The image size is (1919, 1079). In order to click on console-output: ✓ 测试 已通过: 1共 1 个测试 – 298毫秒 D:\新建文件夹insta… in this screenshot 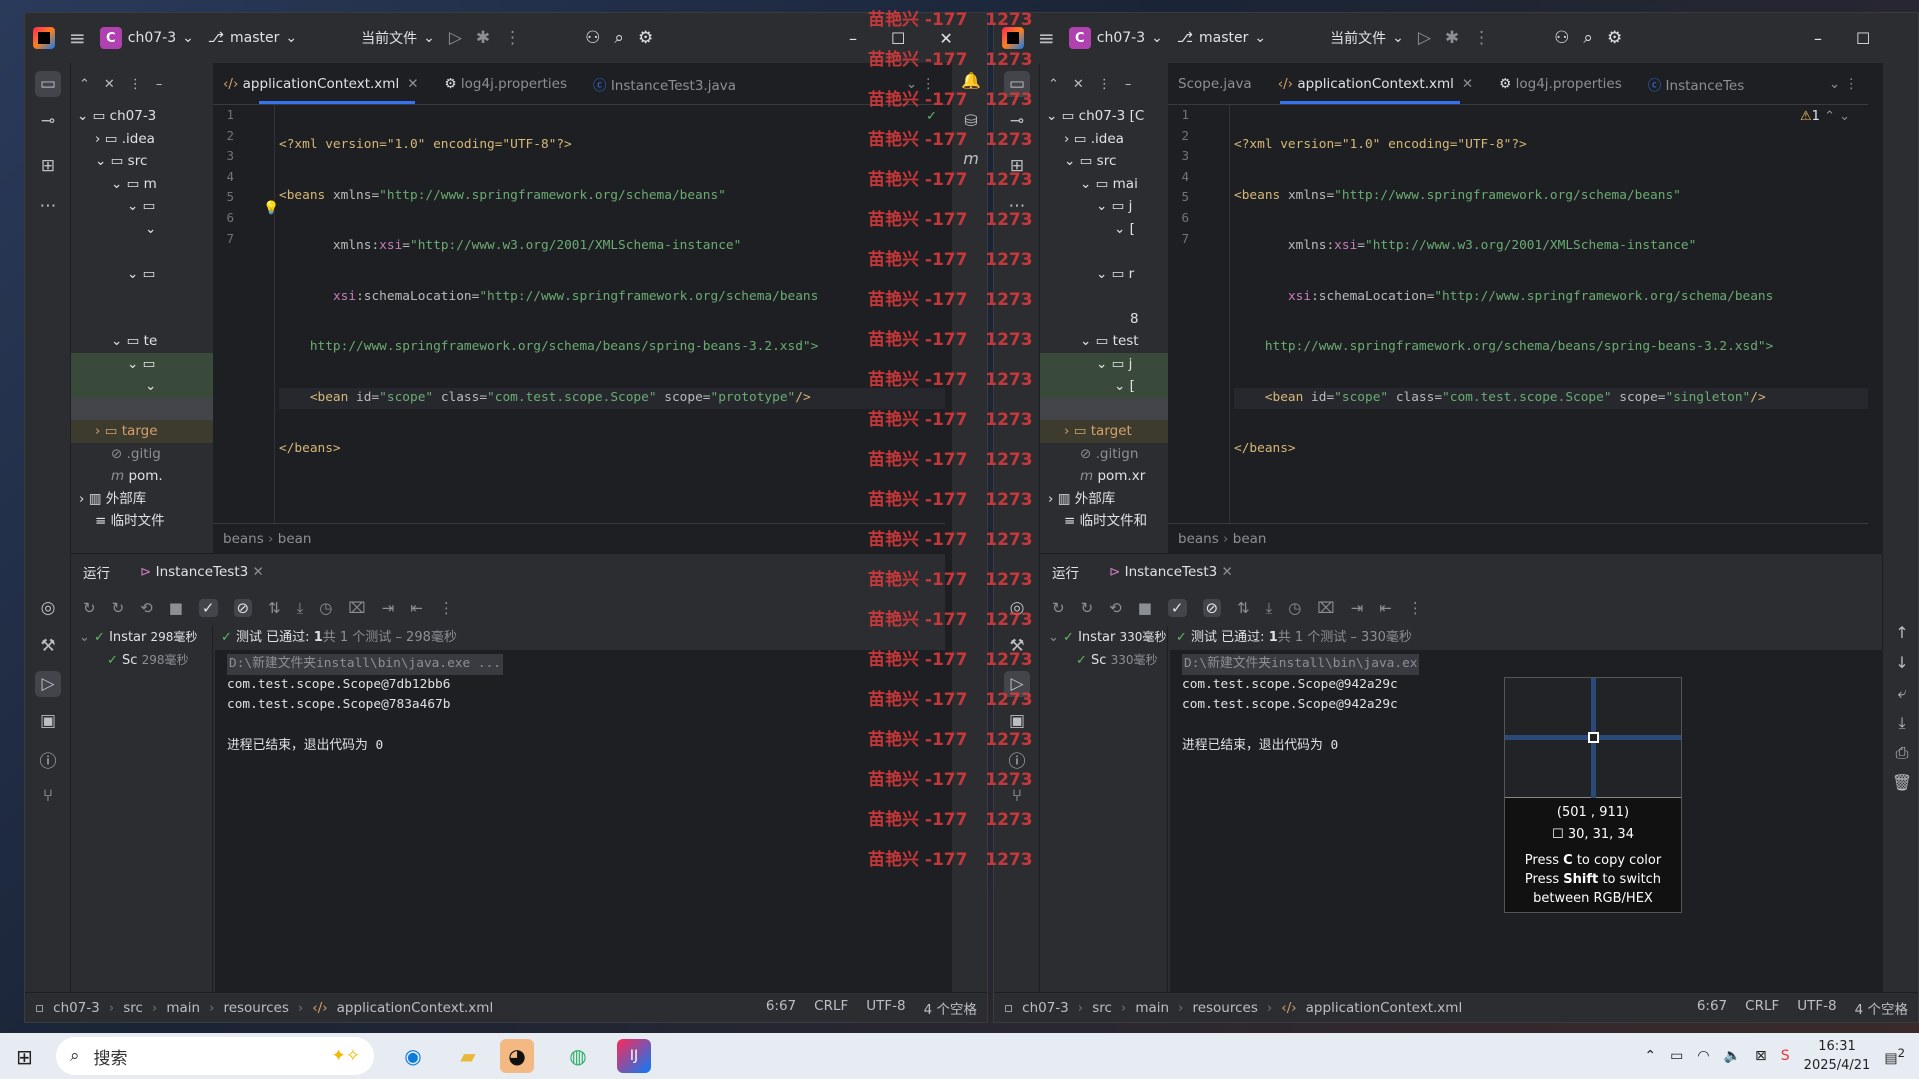, I will do `click(580, 809)`.